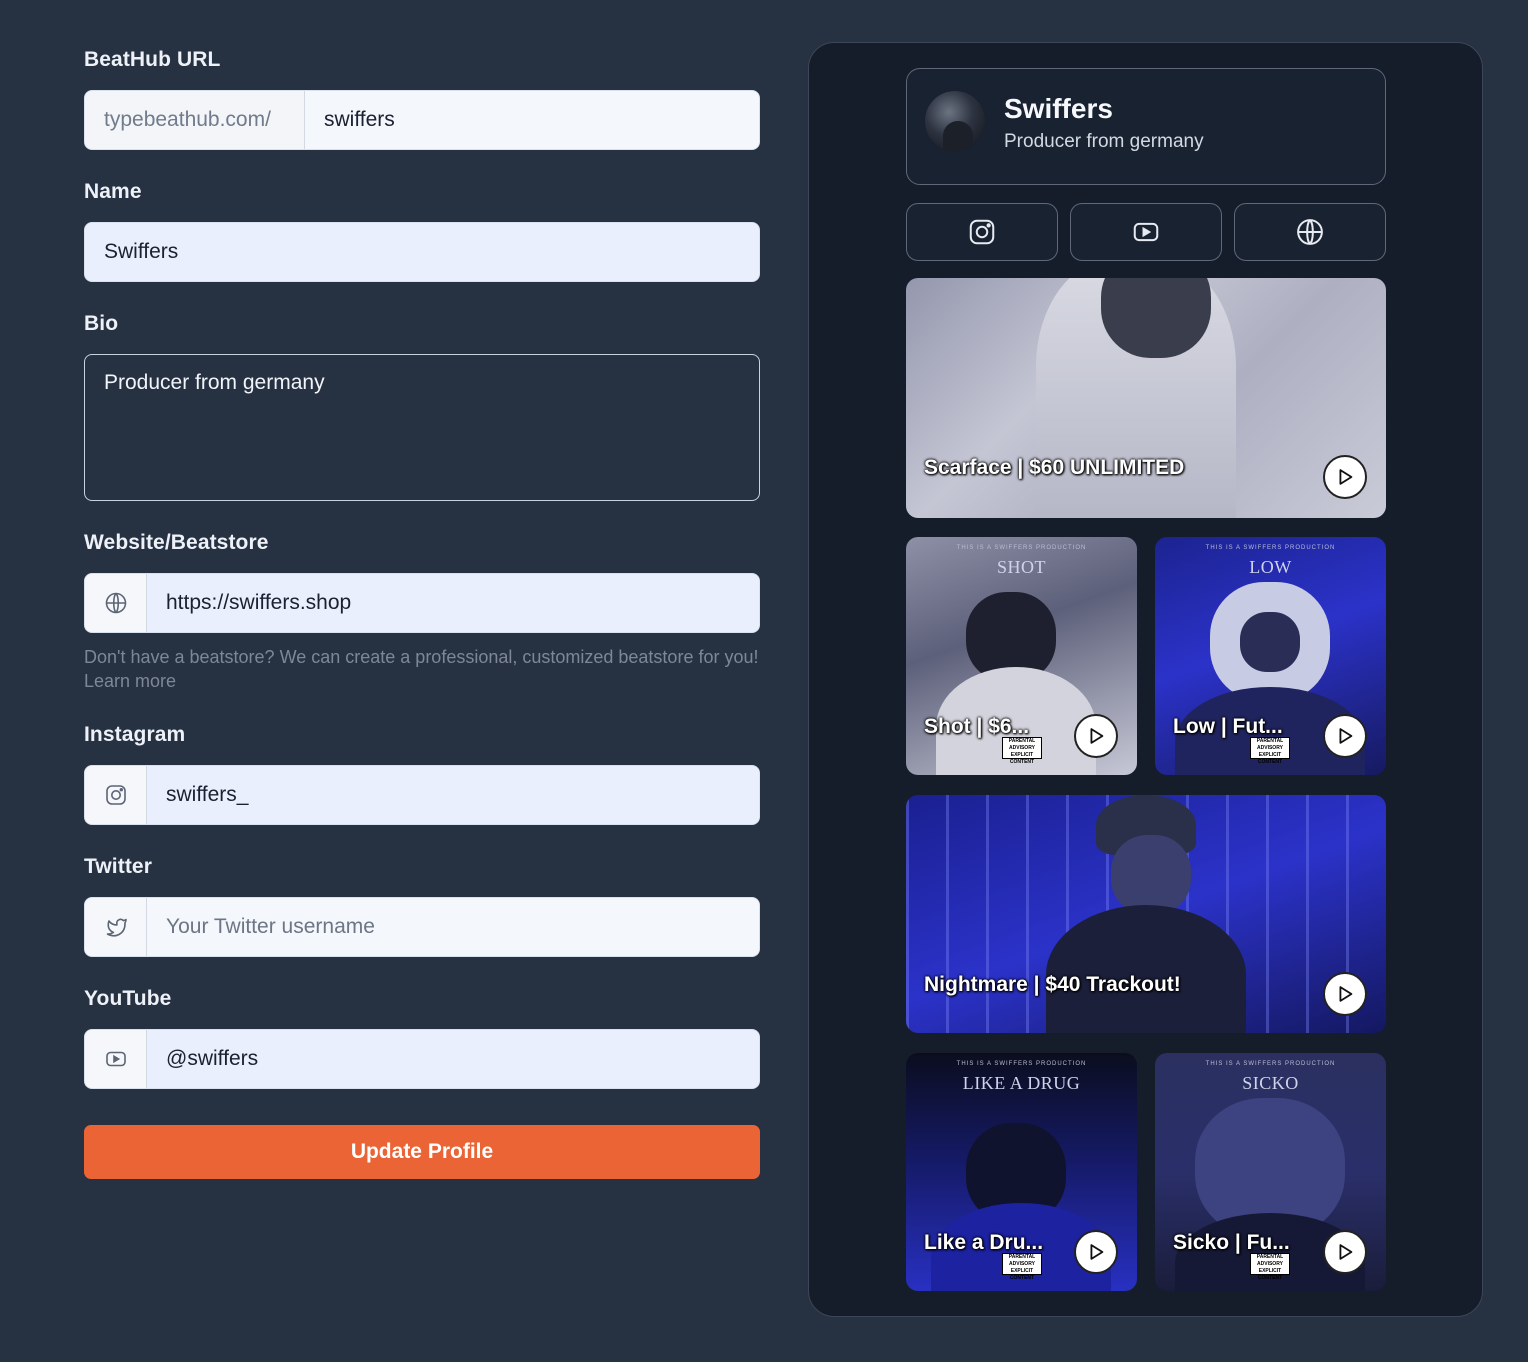  I want to click on website-input, so click(453, 603).